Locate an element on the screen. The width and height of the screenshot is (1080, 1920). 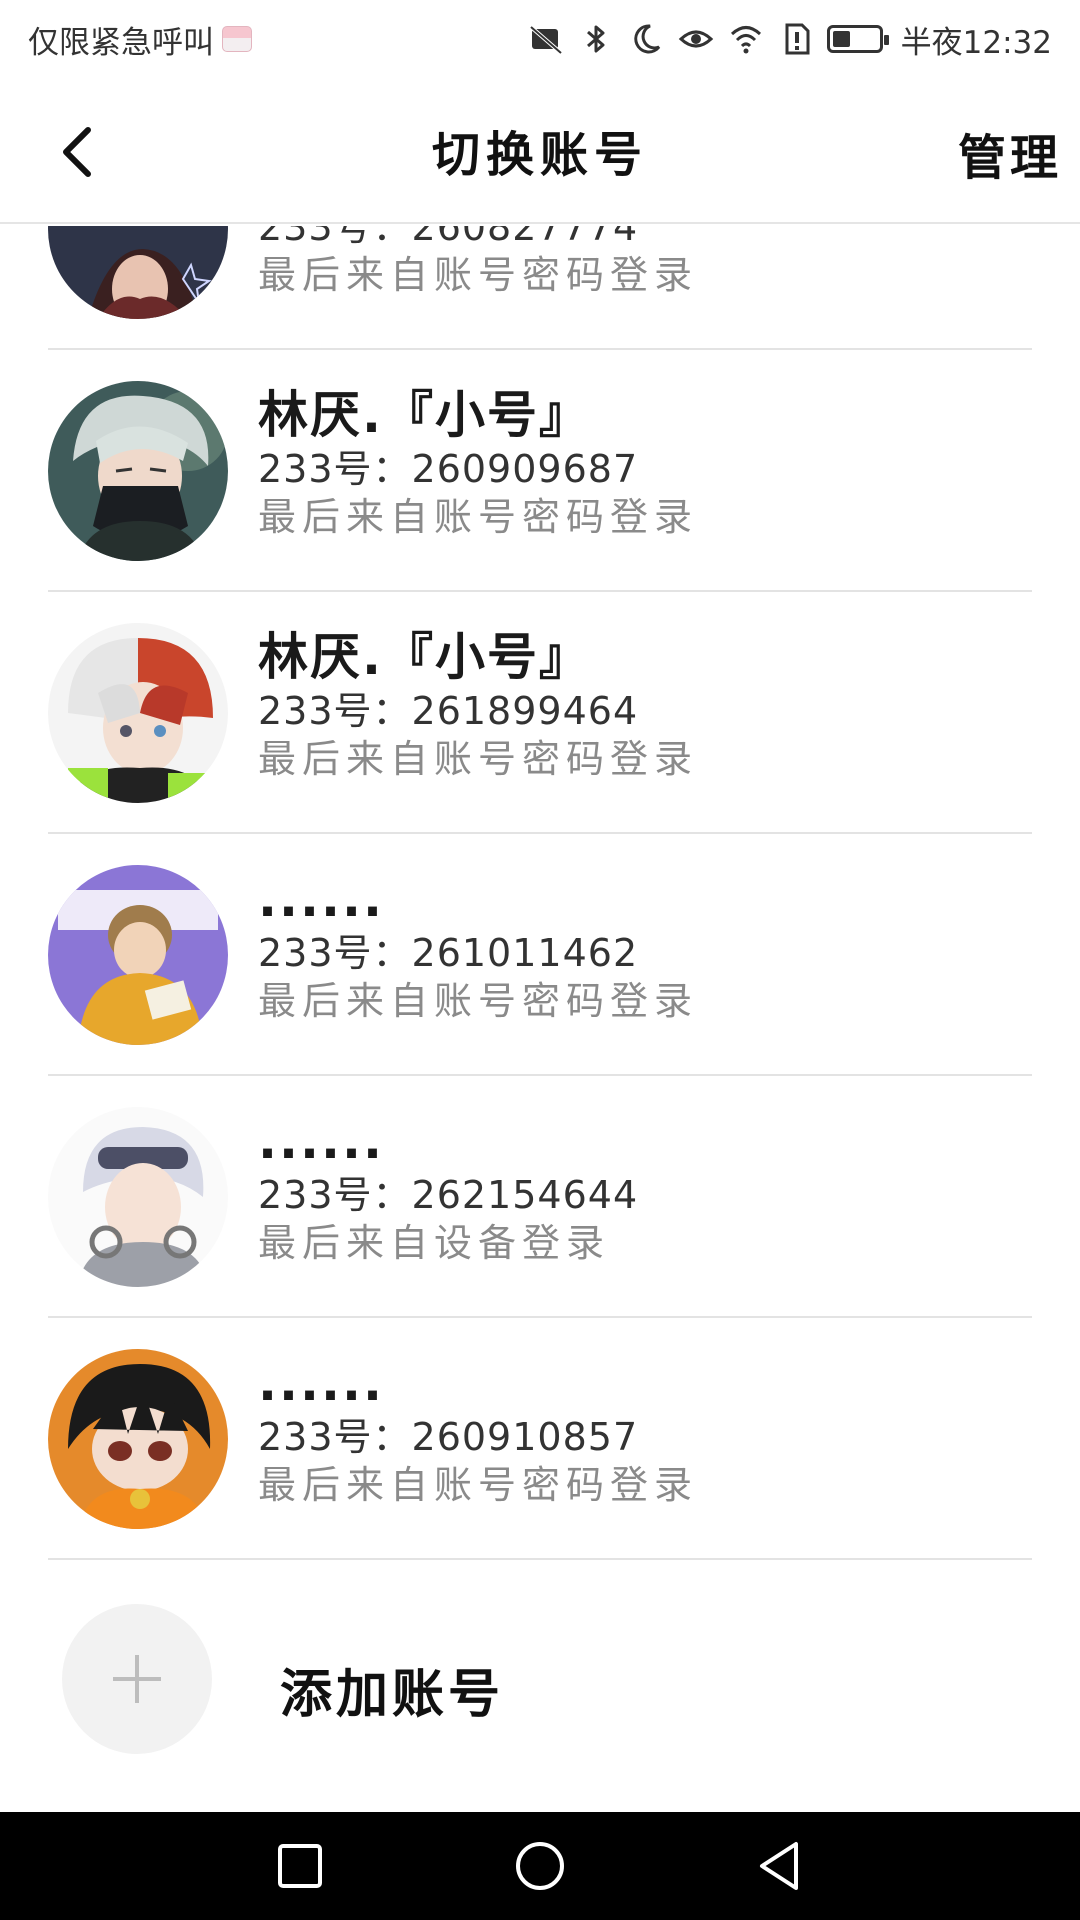
home-icon is located at coordinates (540, 1866).